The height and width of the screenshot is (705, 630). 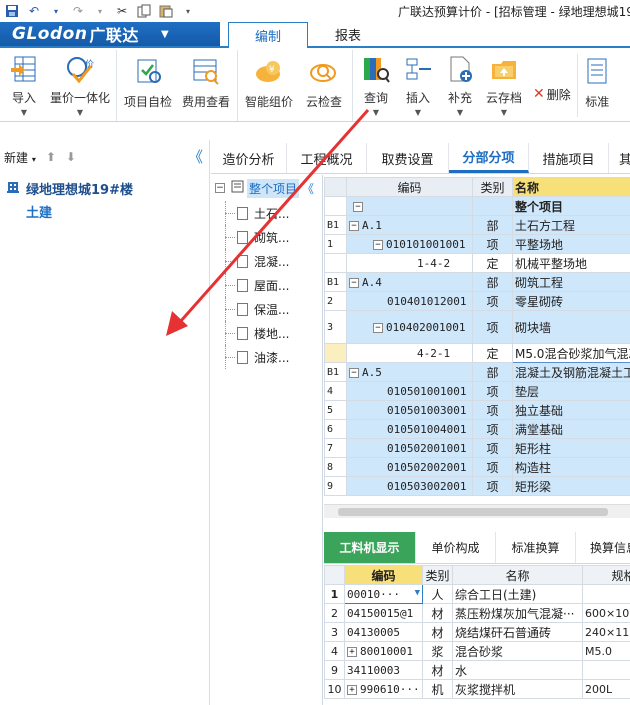 I want to click on name-cell: 综合工日(土建), so click(x=517, y=594).